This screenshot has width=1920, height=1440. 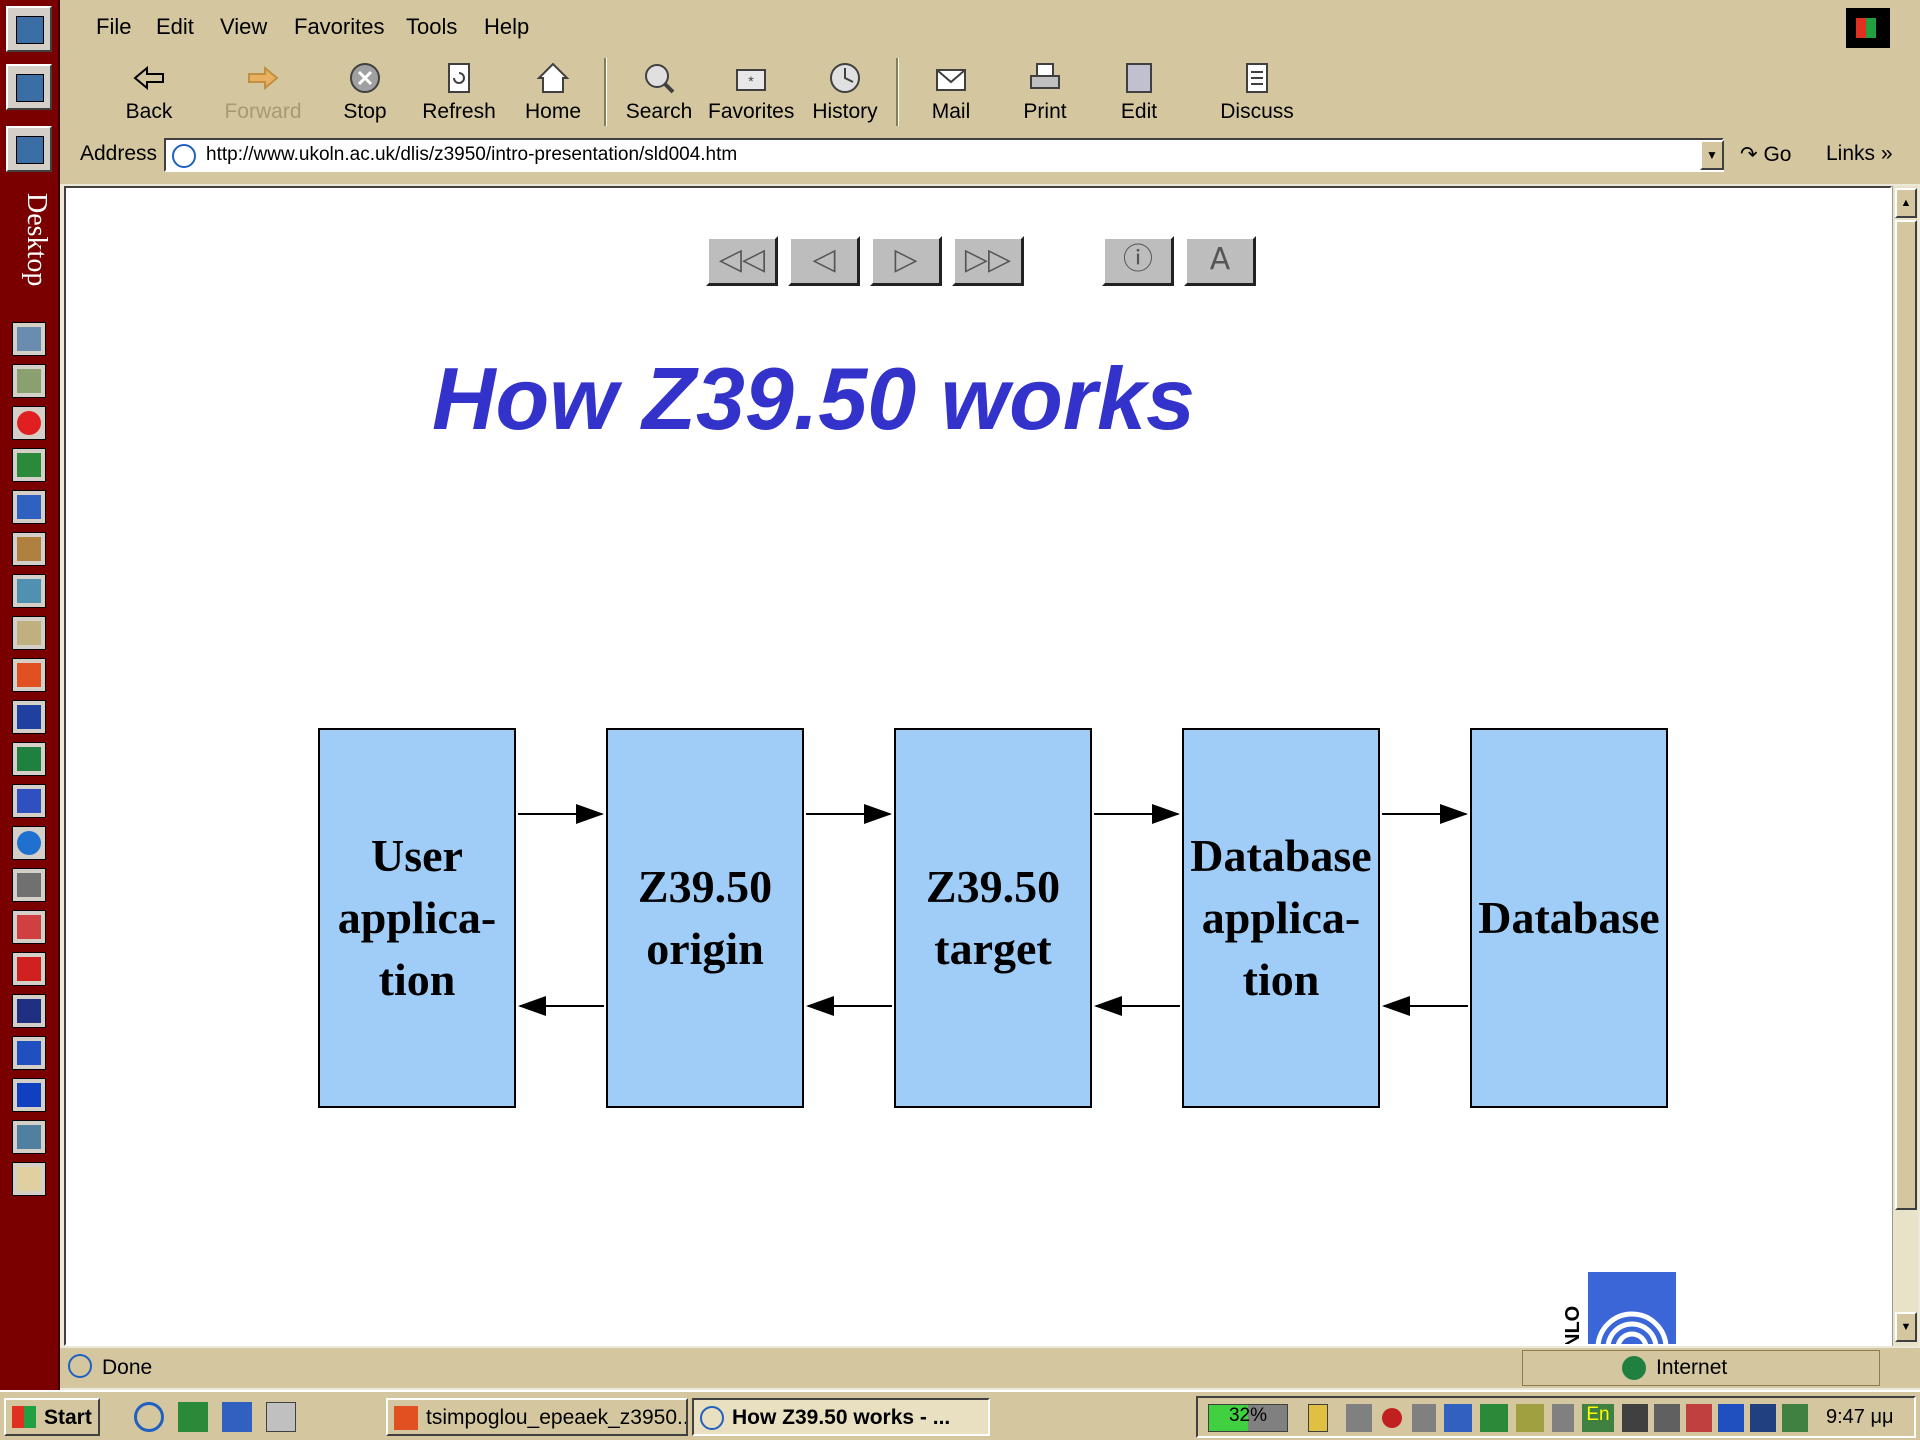 What do you see at coordinates (1699, 1418) in the screenshot?
I see `tray-check-icon` at bounding box center [1699, 1418].